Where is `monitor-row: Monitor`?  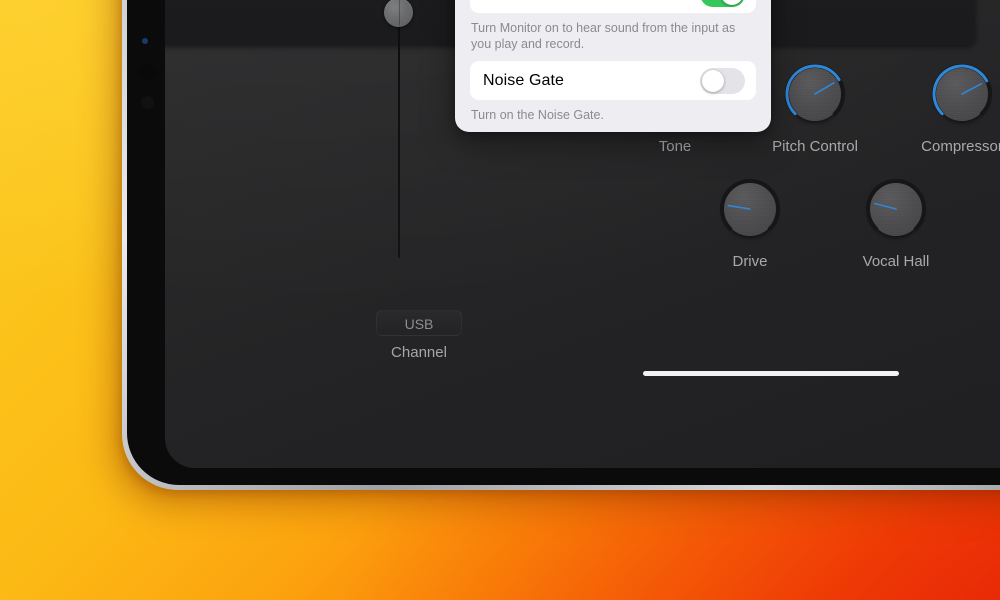 monitor-row: Monitor is located at coordinates (613, 6).